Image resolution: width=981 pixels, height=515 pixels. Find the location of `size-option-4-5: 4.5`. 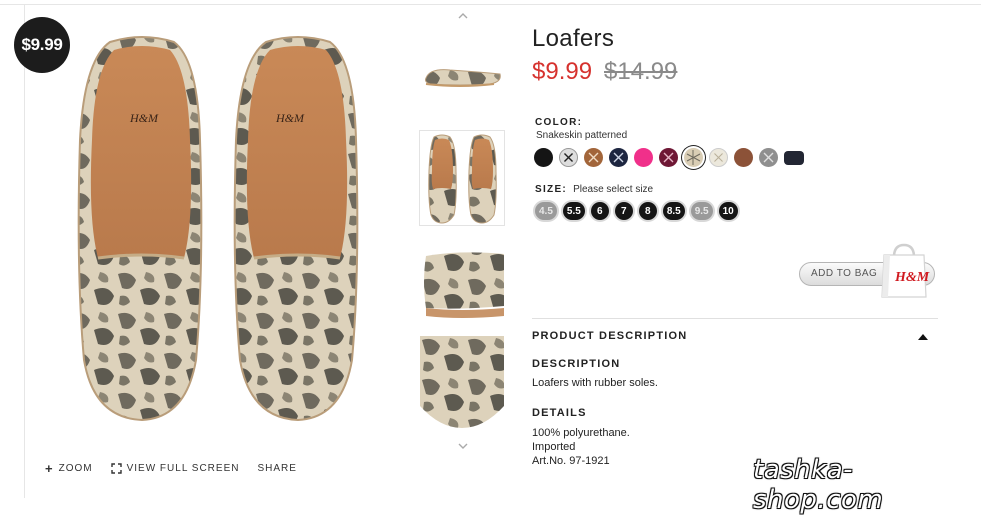

size-option-4-5: 4.5 is located at coordinates (546, 211).